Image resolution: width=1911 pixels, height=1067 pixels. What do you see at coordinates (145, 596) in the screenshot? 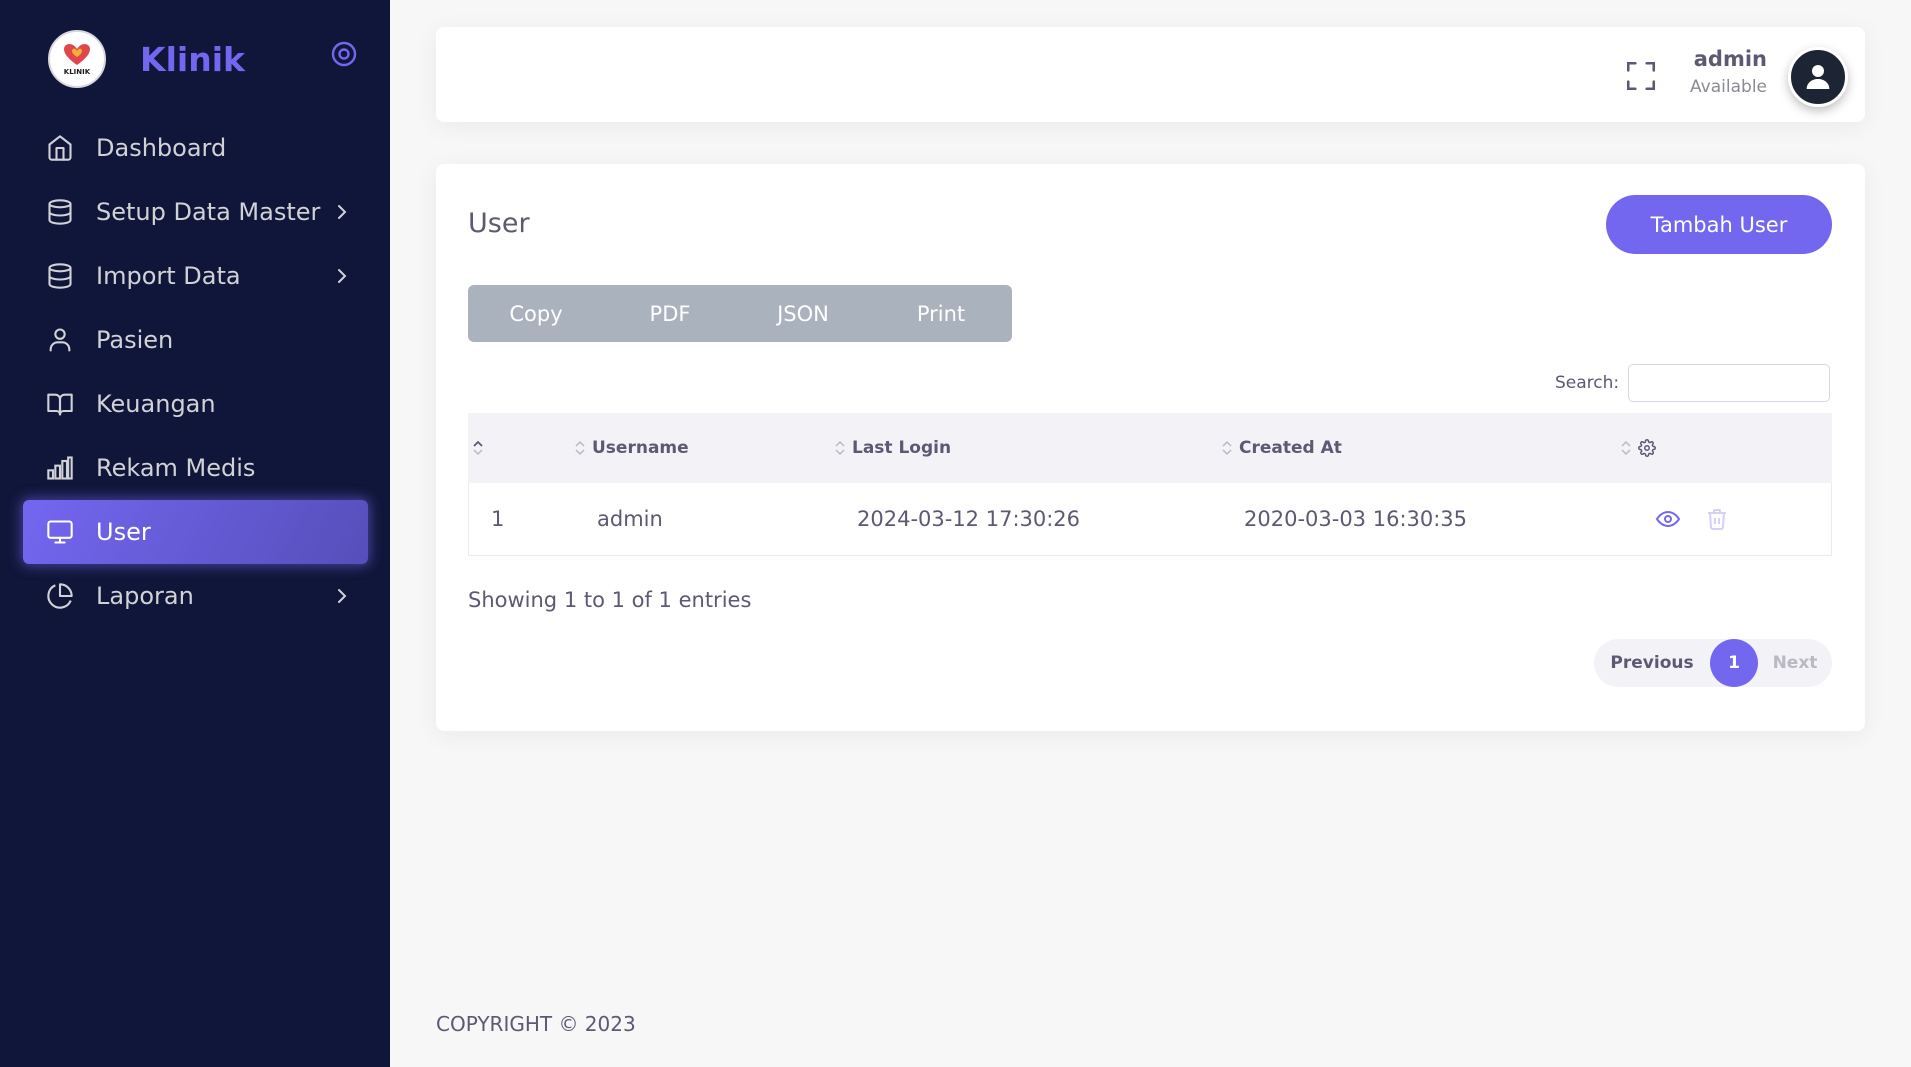
I see `sidebar-item-label: Laporan` at bounding box center [145, 596].